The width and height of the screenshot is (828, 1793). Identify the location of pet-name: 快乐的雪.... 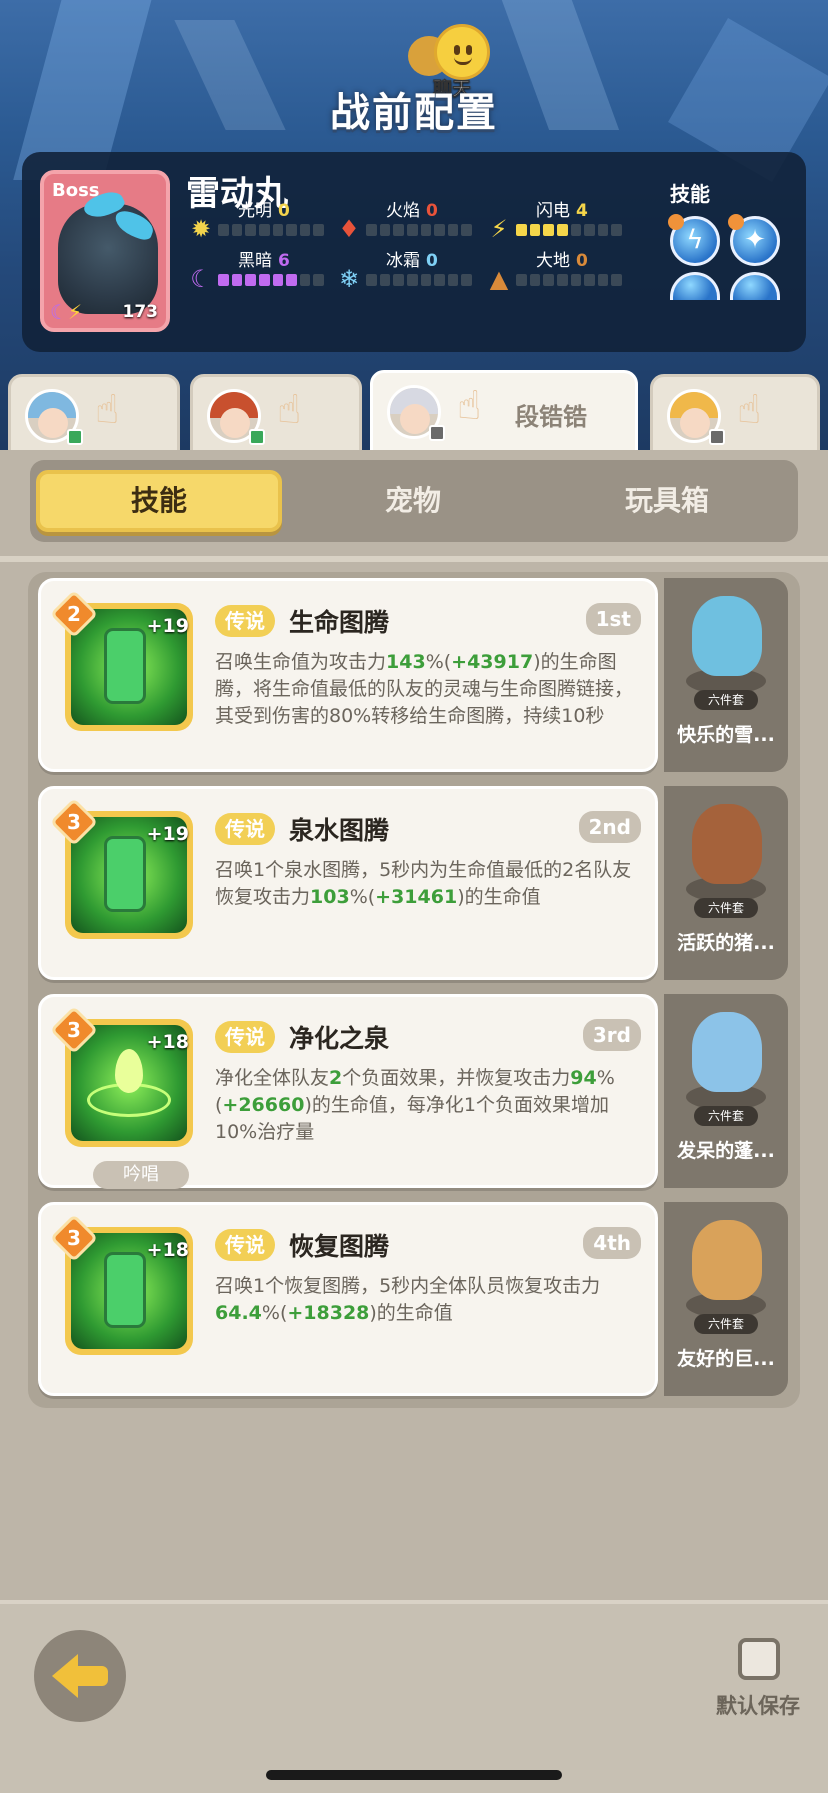
(726, 735).